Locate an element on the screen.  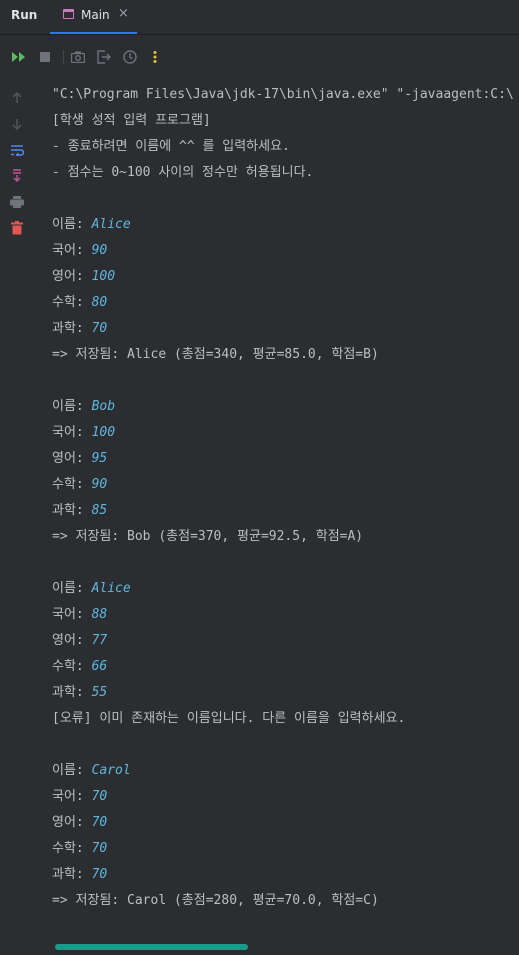
run-config-icon is located at coordinates (68, 14).